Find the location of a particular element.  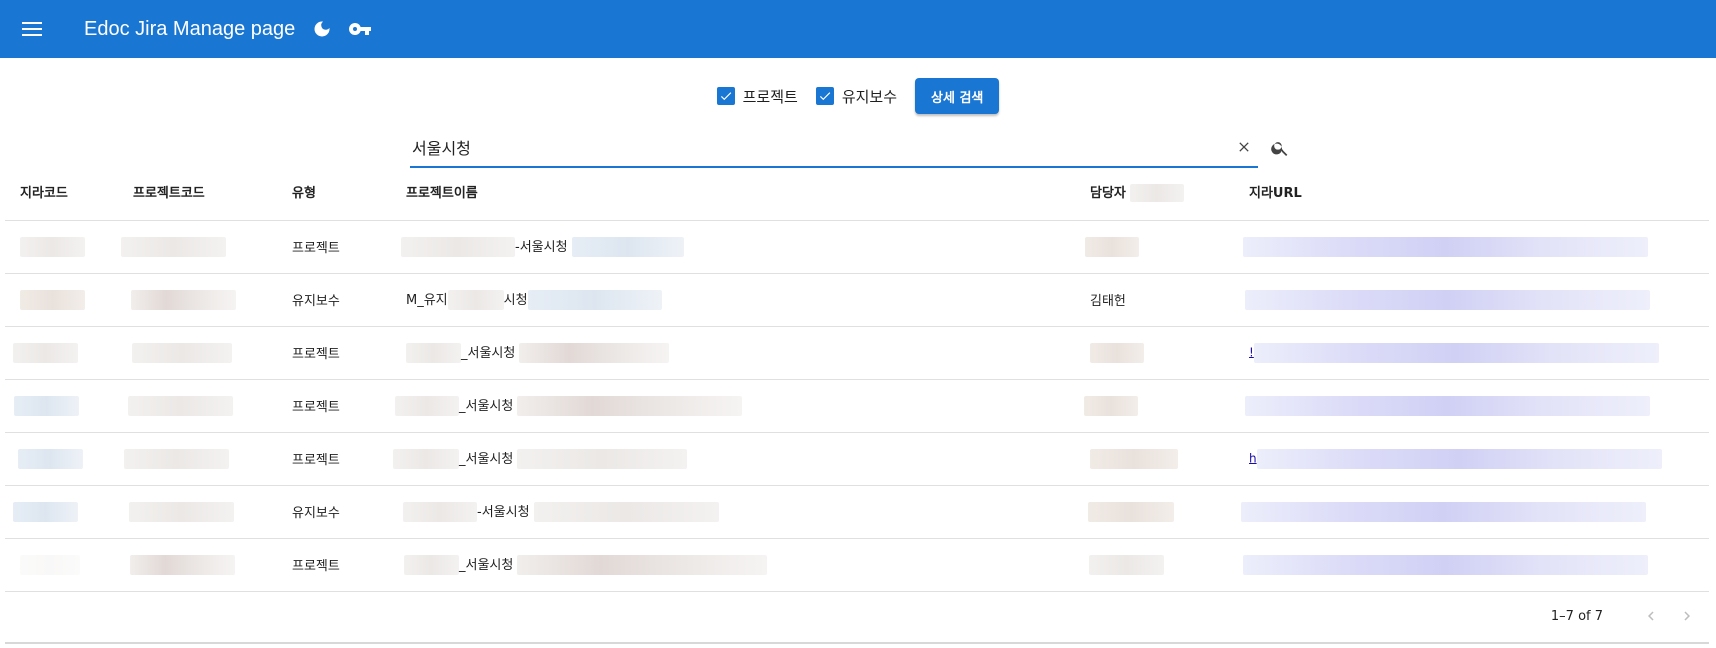

filter-bar: 프로젝트 유지보수 상세 검색 is located at coordinates (858, 93).